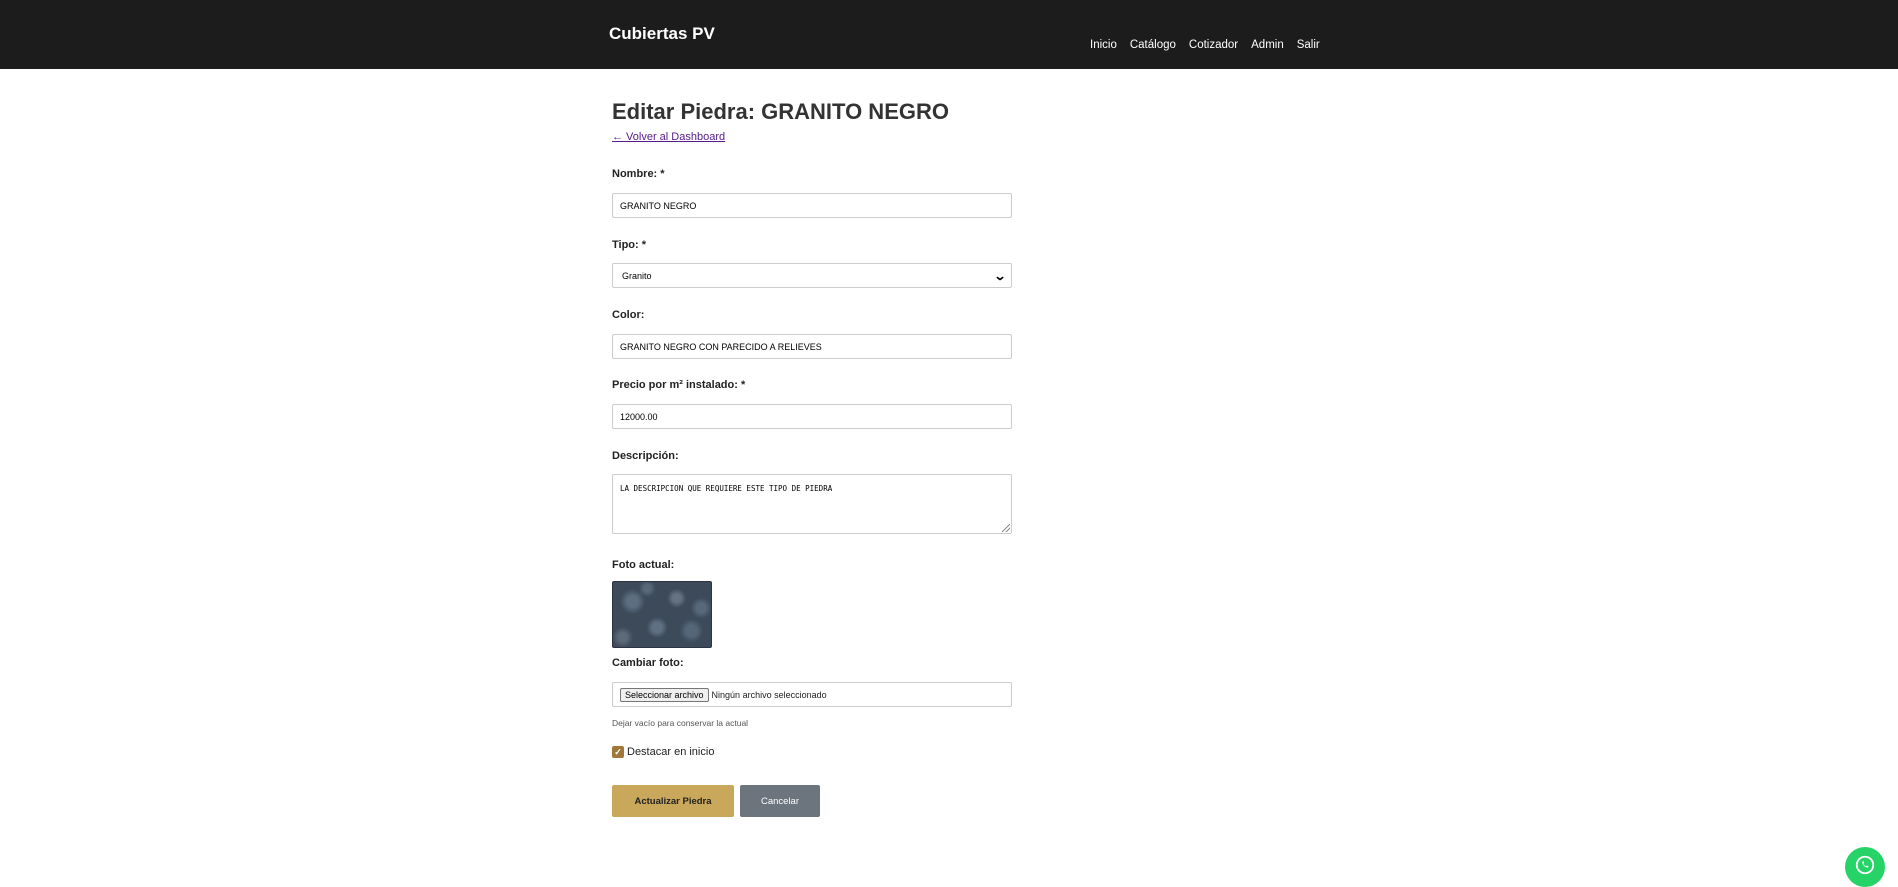 The width and height of the screenshot is (1898, 887). I want to click on nav-links: Inicio Catálogo Cotizador Admin Salir, so click(1205, 45).